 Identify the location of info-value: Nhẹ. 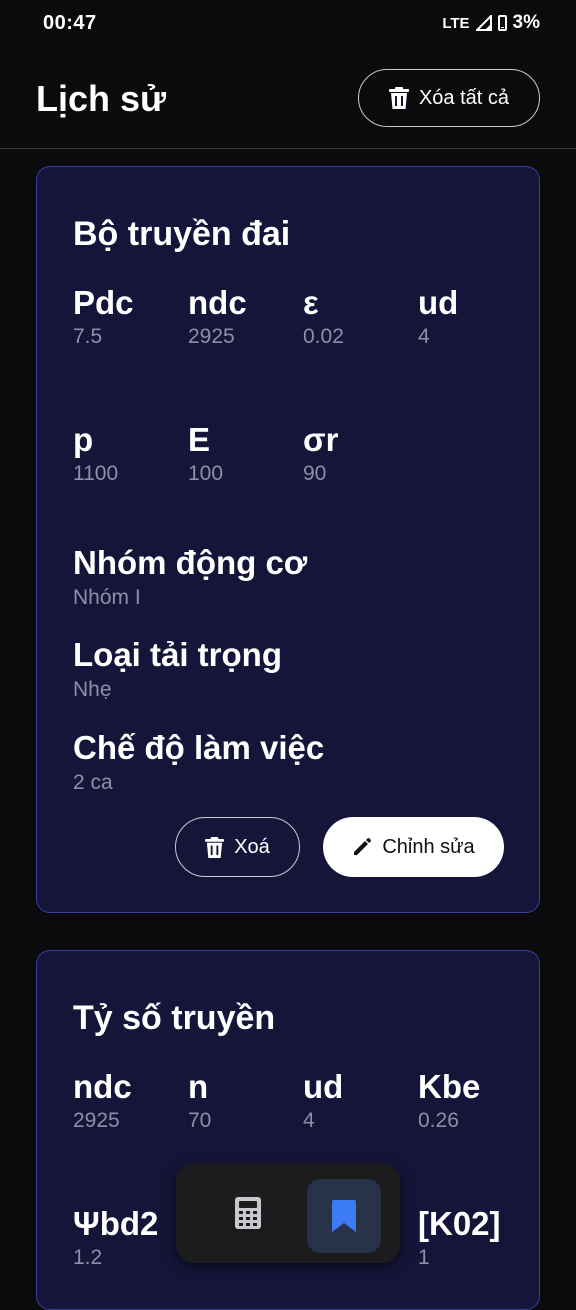
(92, 689).